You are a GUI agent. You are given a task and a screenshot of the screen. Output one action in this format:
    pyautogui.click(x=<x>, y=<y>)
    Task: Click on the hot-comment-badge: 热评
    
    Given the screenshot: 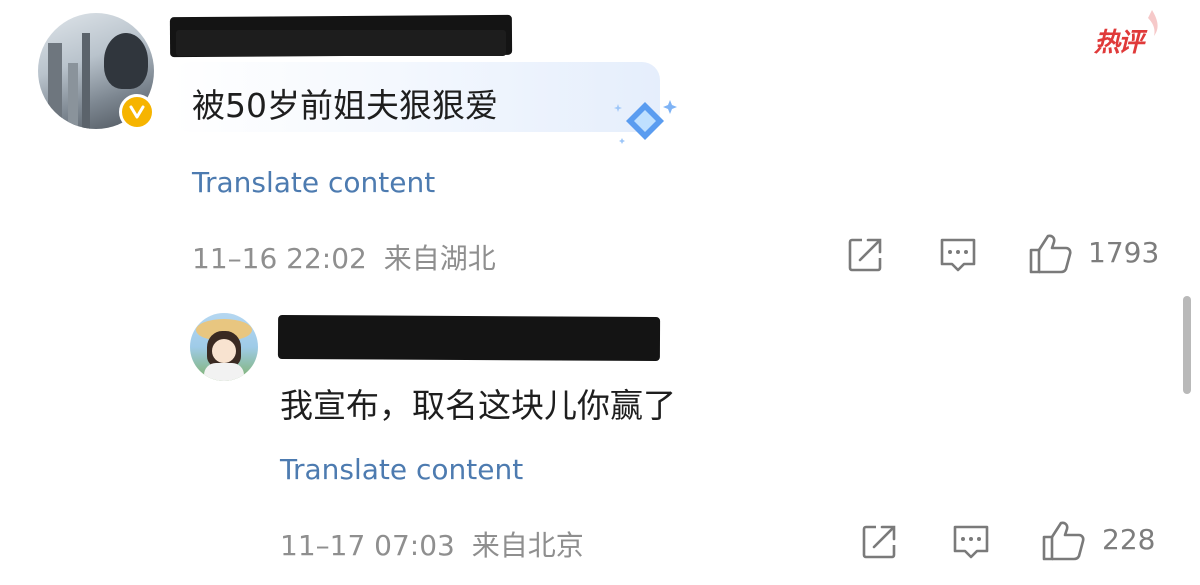 What is the action you would take?
    pyautogui.click(x=1127, y=32)
    